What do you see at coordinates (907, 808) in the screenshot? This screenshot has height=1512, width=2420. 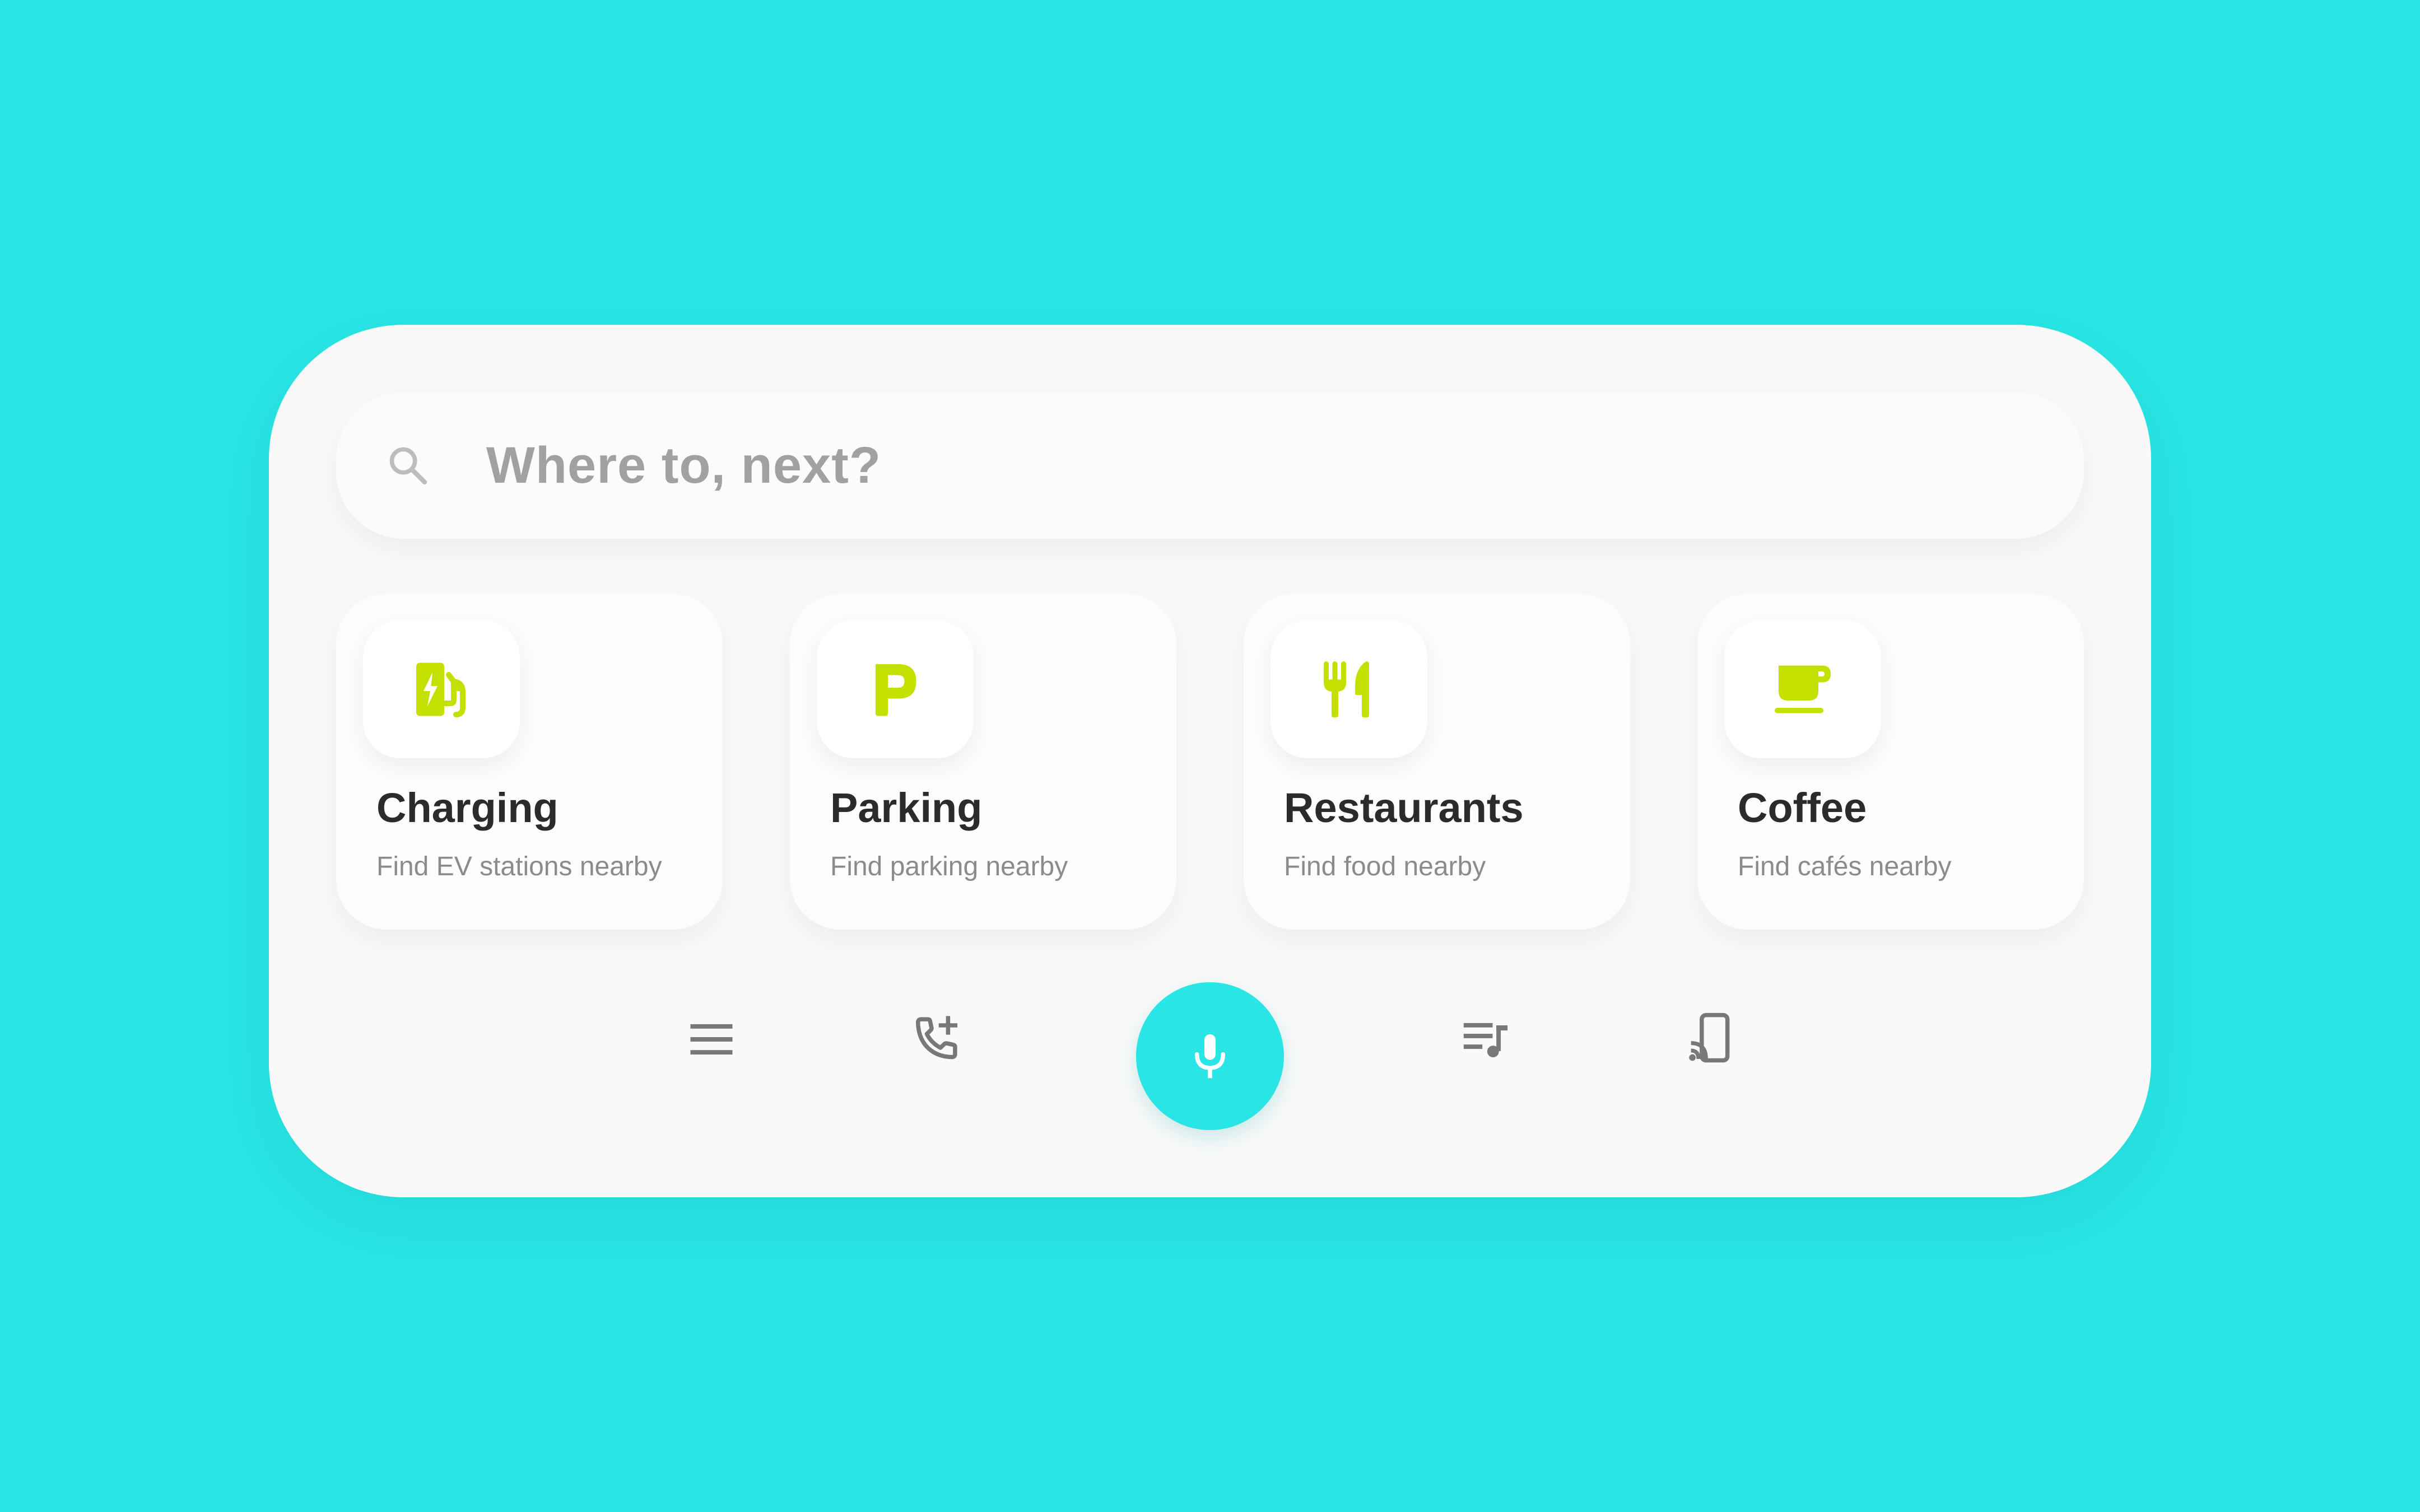 I see `card-title: Parking` at bounding box center [907, 808].